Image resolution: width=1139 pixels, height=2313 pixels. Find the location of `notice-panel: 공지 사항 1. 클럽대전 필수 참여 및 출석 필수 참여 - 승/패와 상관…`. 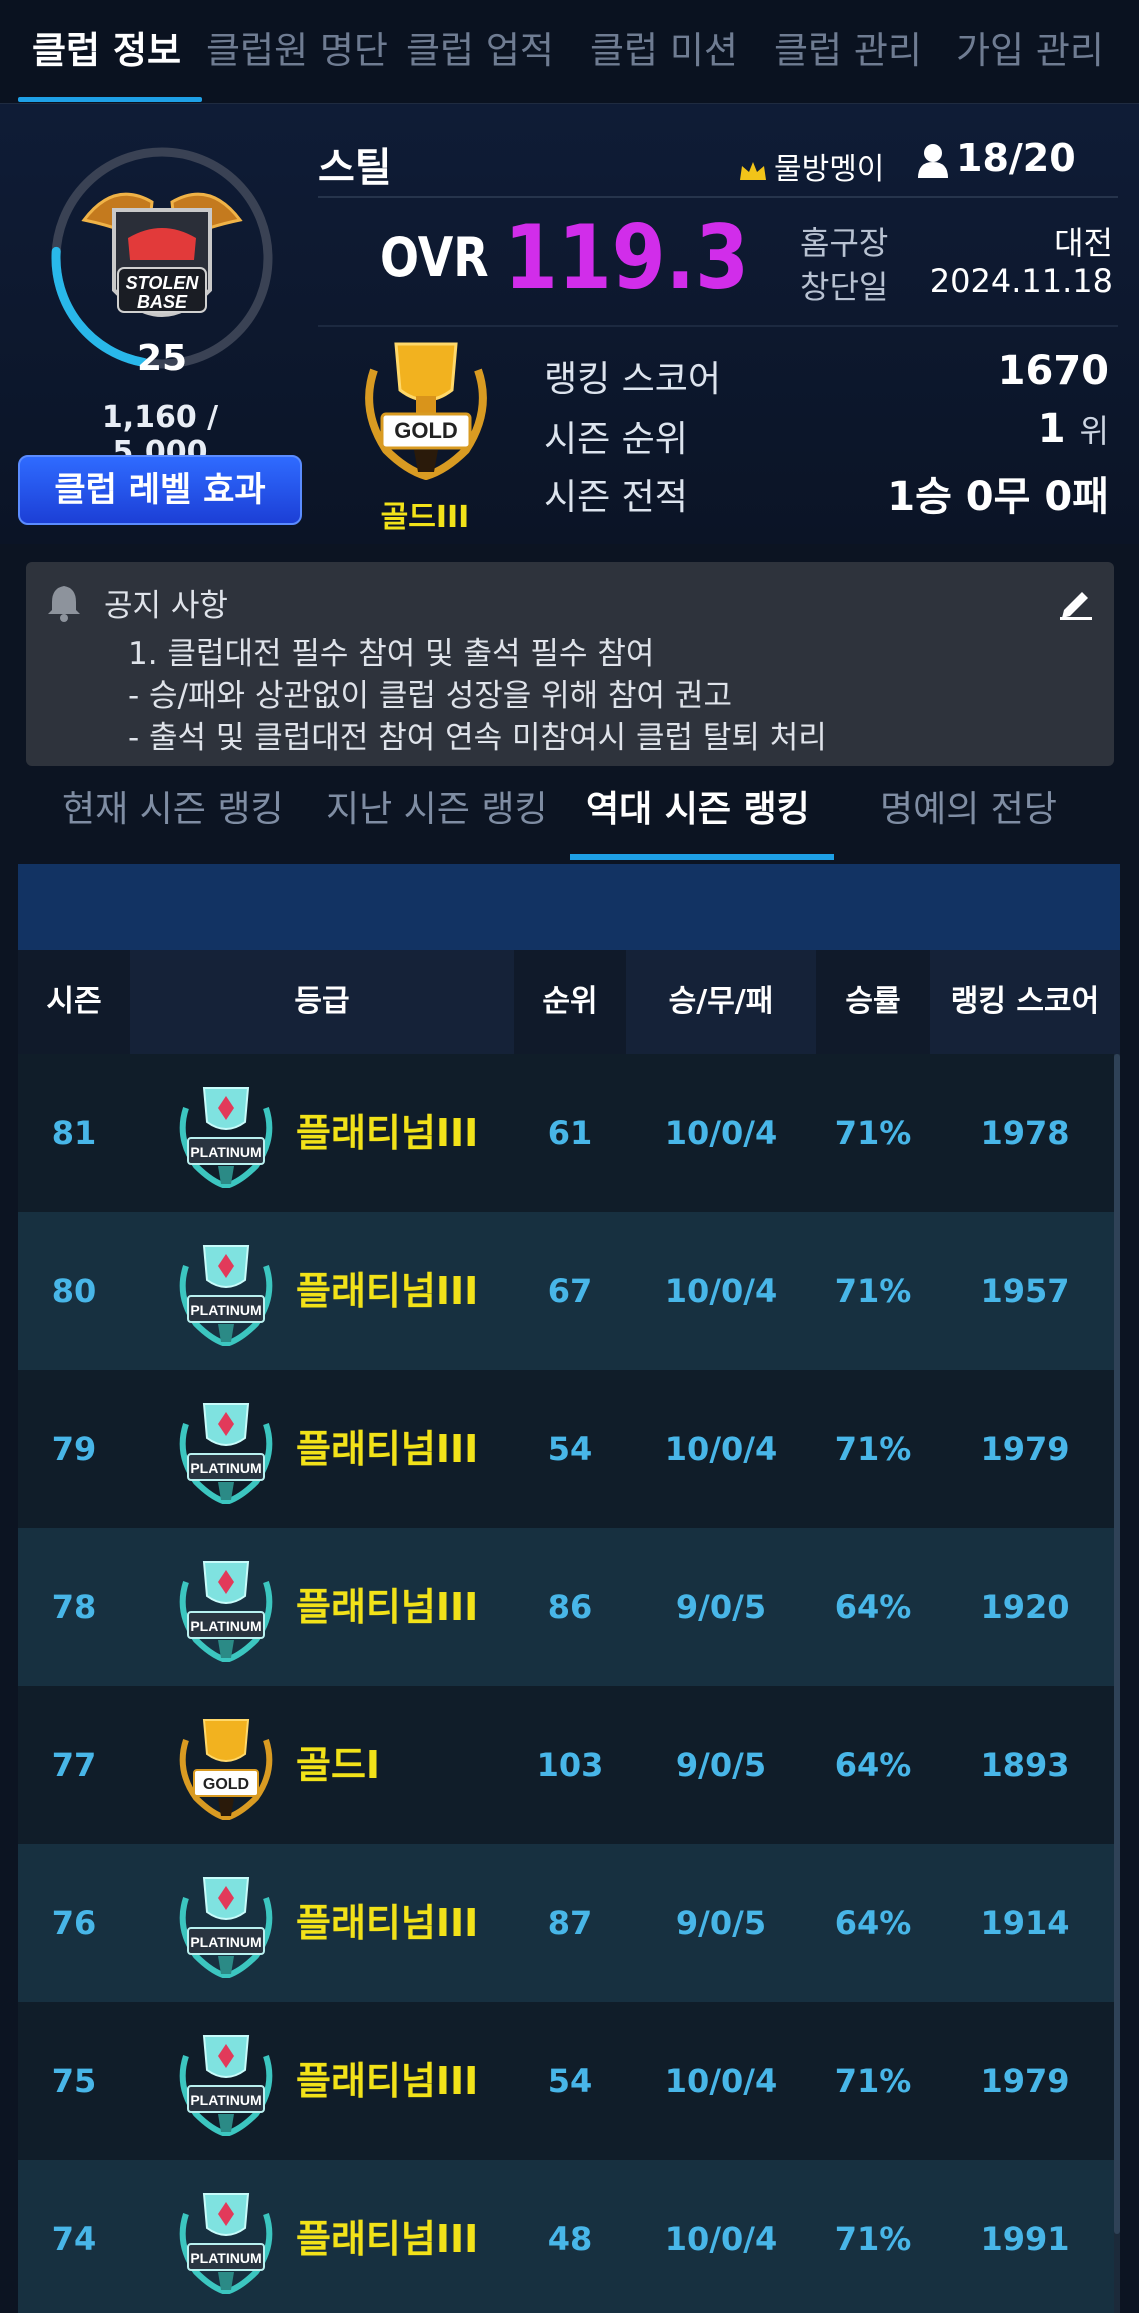

notice-panel: 공지 사항 1. 클럽대전 필수 참여 및 출석 필수 참여 - 승/패와 상관… is located at coordinates (570, 664).